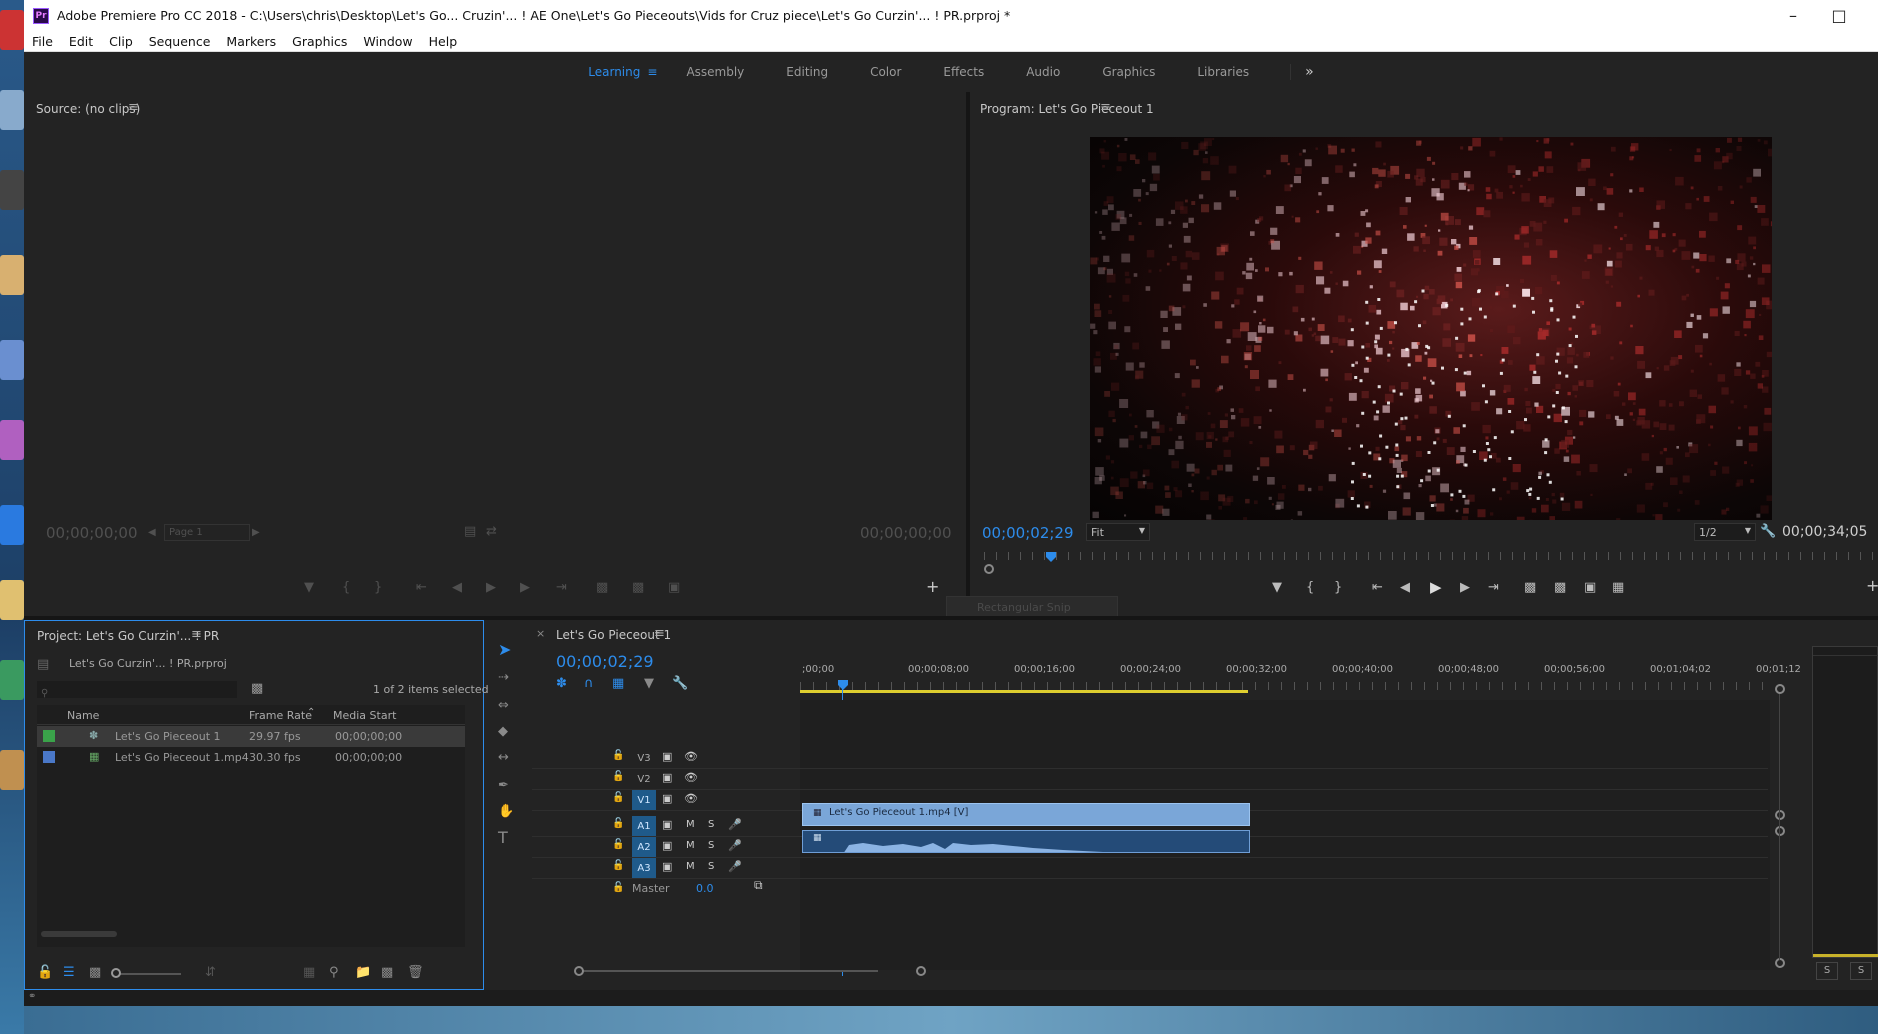 Image resolution: width=1878 pixels, height=1034 pixels. I want to click on comparison-view-icon: ▦, so click(1618, 588).